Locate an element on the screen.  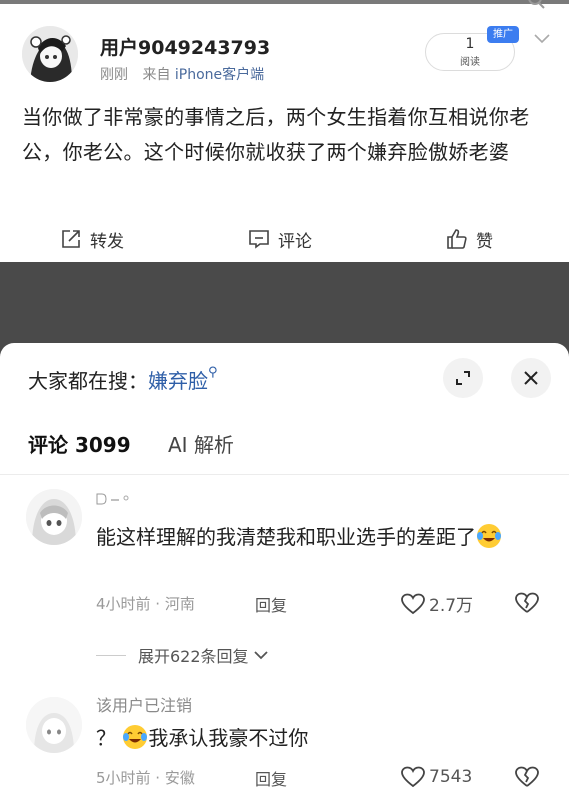
expand-replies-button: 展开622条回复 is located at coordinates (182, 655).